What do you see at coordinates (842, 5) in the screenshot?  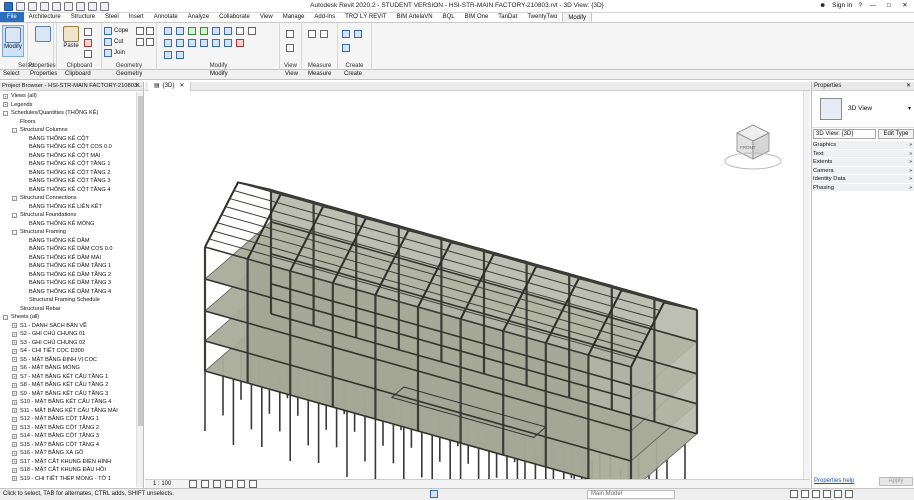 I see `sign-in-link: Sign In` at bounding box center [842, 5].